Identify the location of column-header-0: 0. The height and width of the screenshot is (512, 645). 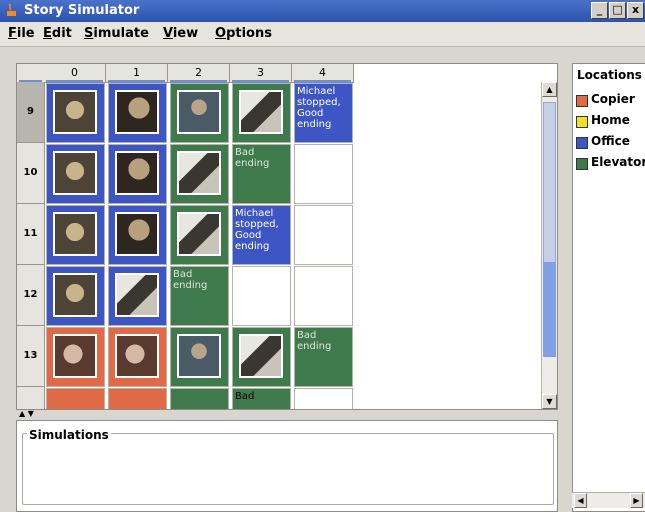
(75, 73).